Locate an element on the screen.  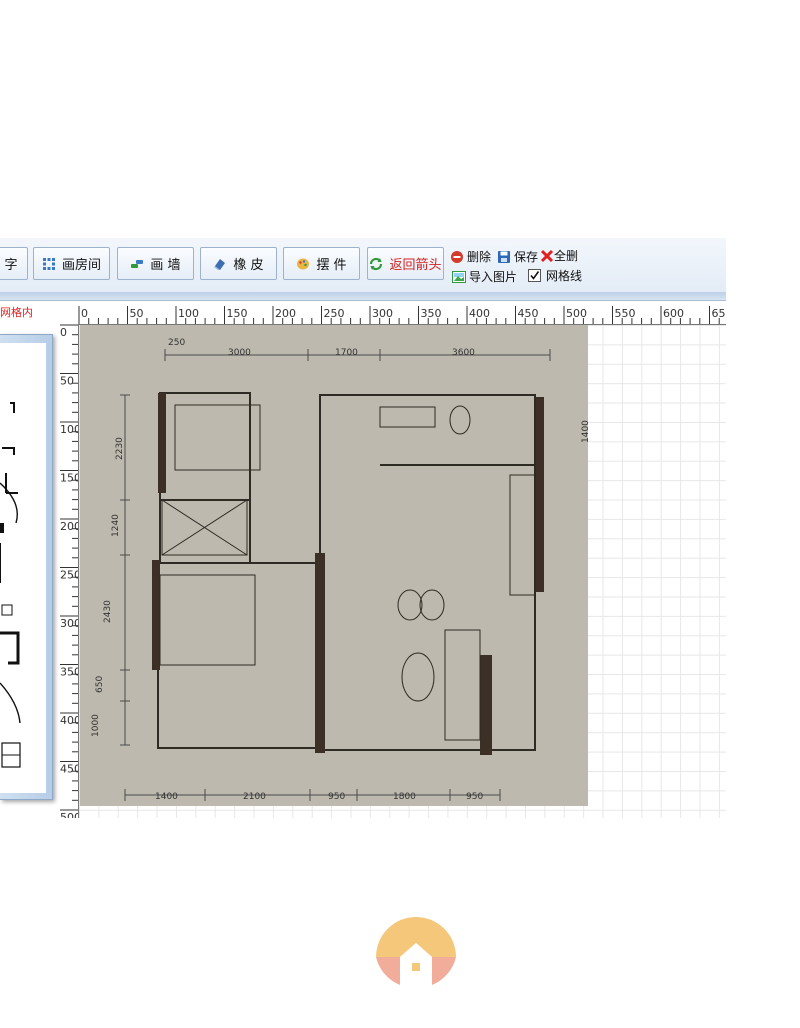
ruler-v-label: 500 is located at coordinates (69, 814).